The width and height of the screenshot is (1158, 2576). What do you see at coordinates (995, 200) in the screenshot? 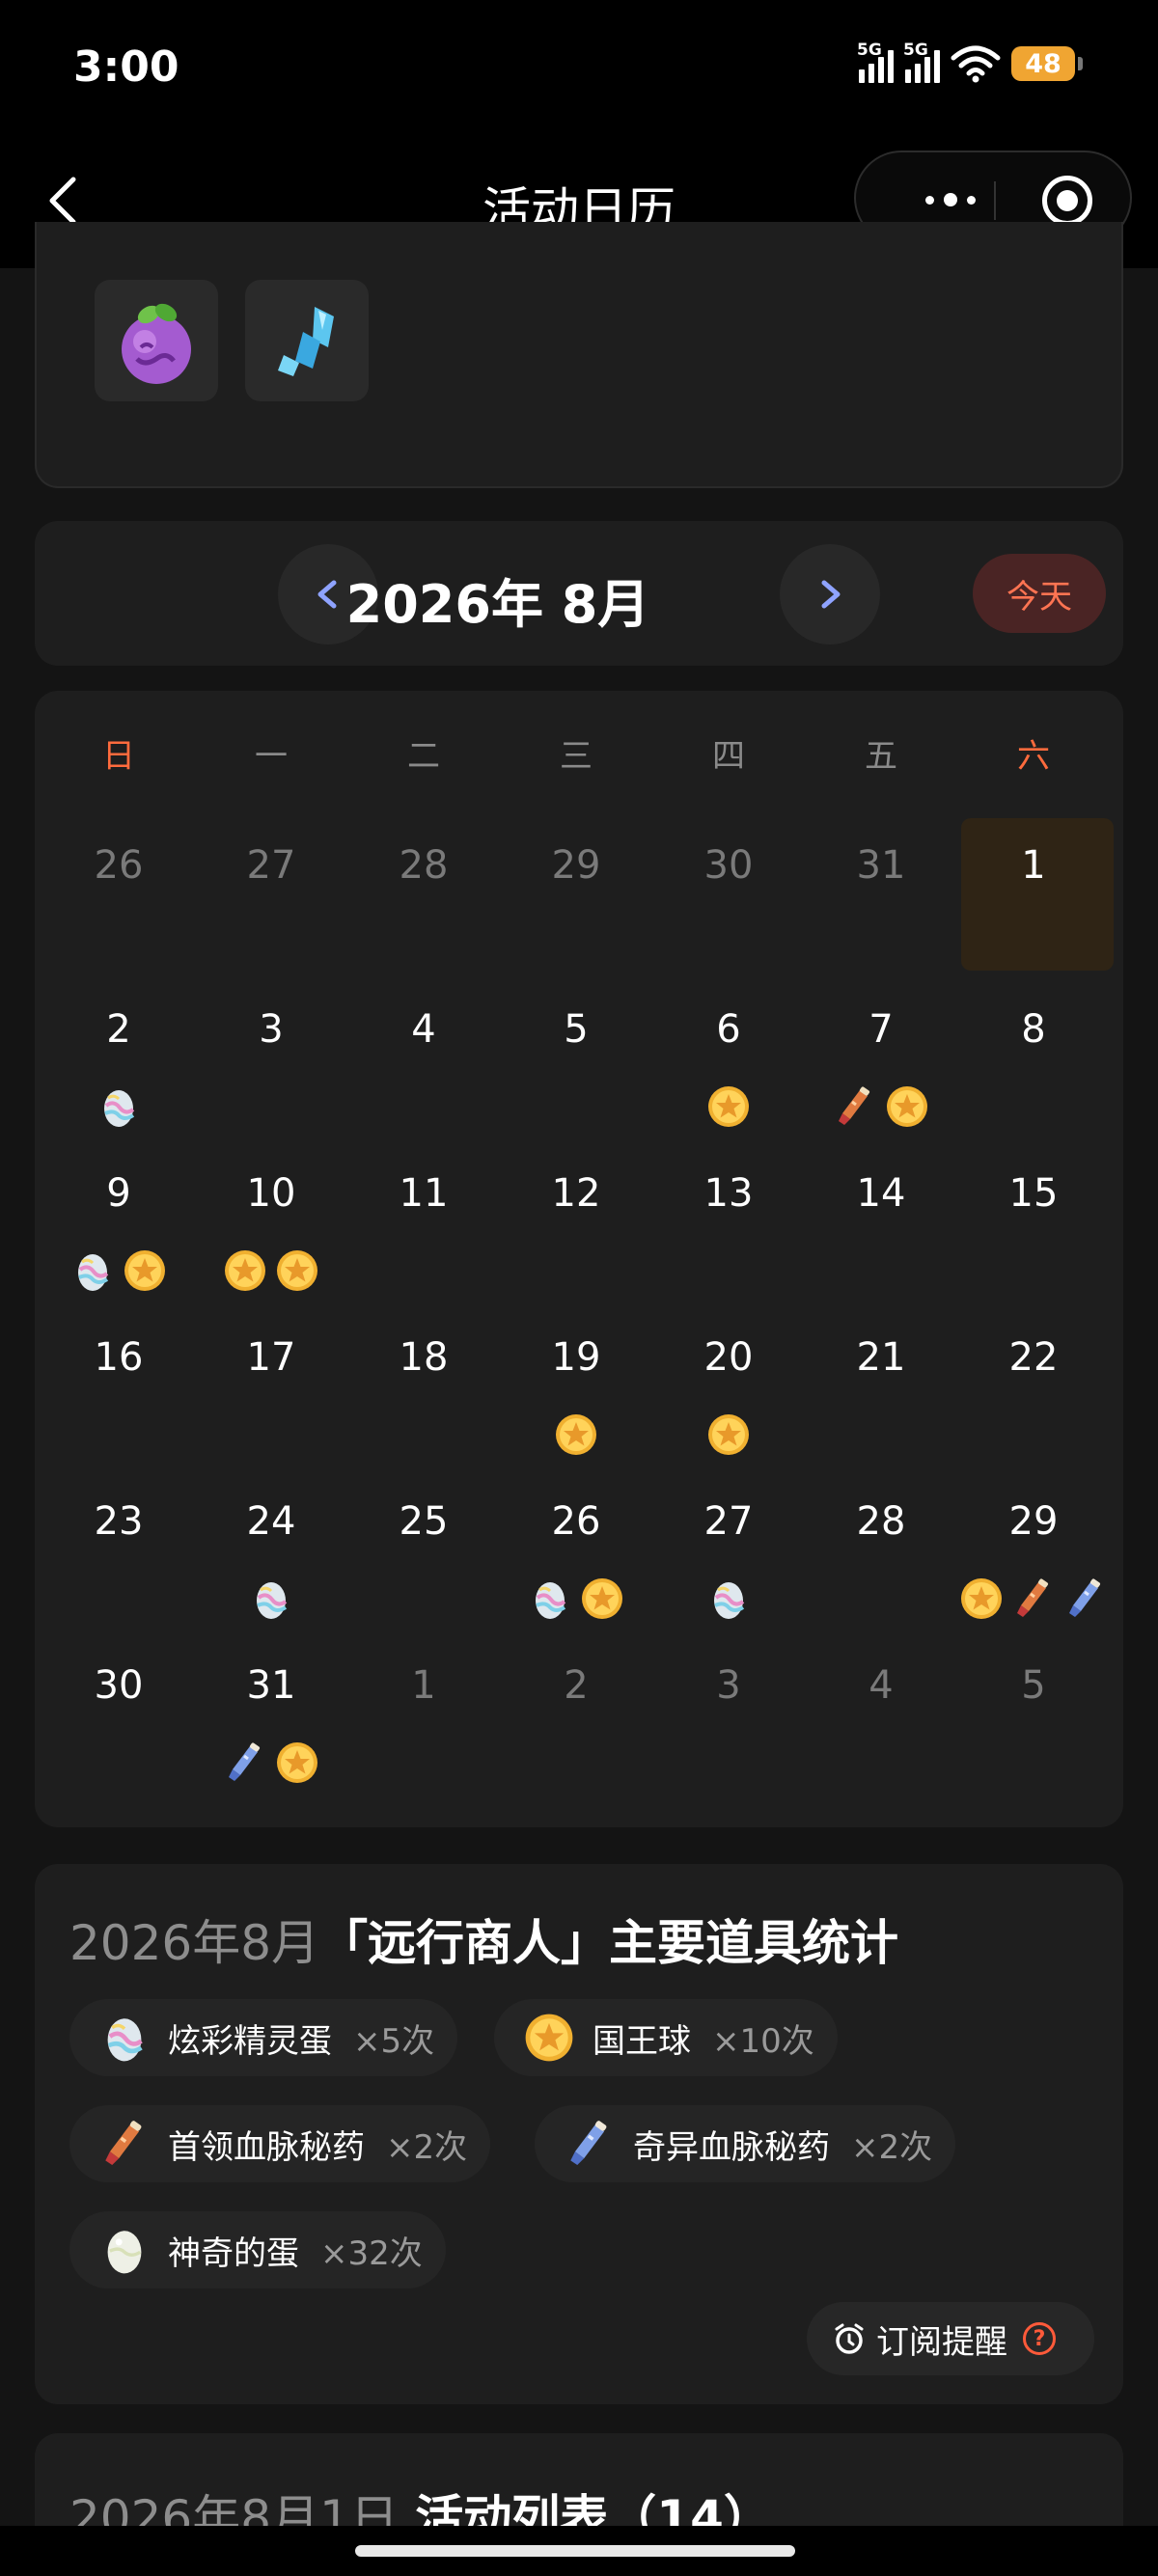
I see `capsule-divider` at bounding box center [995, 200].